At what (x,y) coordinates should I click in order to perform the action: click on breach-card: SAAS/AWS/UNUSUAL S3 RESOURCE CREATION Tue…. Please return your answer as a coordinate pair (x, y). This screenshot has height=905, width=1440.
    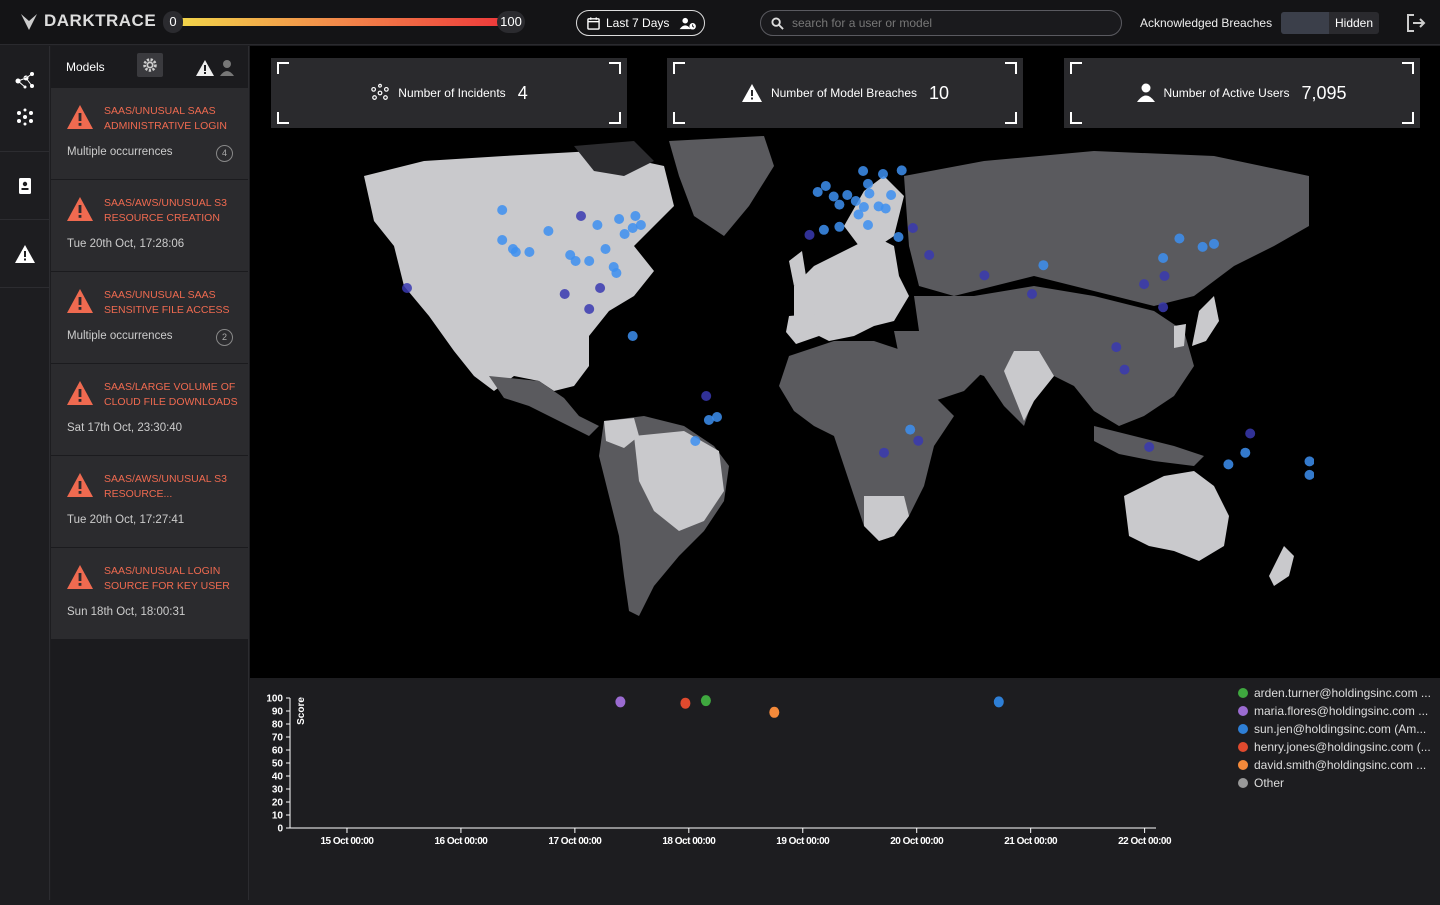
    Looking at the image, I should click on (149, 226).